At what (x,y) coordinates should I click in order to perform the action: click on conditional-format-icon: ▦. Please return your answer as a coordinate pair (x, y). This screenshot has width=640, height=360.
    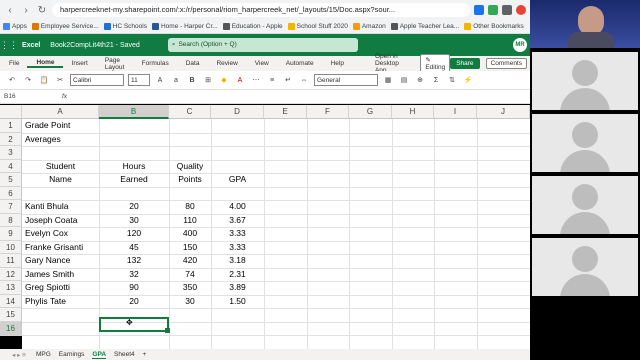
    Looking at the image, I should click on (388, 80).